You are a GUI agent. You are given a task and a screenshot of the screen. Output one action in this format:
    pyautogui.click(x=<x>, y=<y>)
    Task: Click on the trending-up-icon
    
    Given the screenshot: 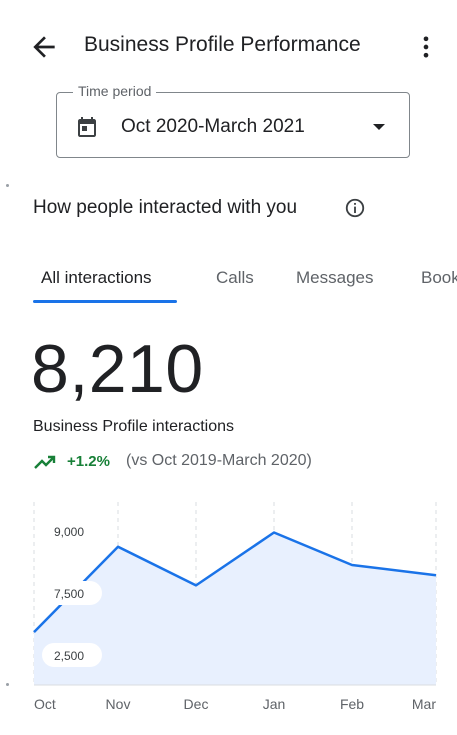 What is the action you would take?
    pyautogui.click(x=45, y=462)
    